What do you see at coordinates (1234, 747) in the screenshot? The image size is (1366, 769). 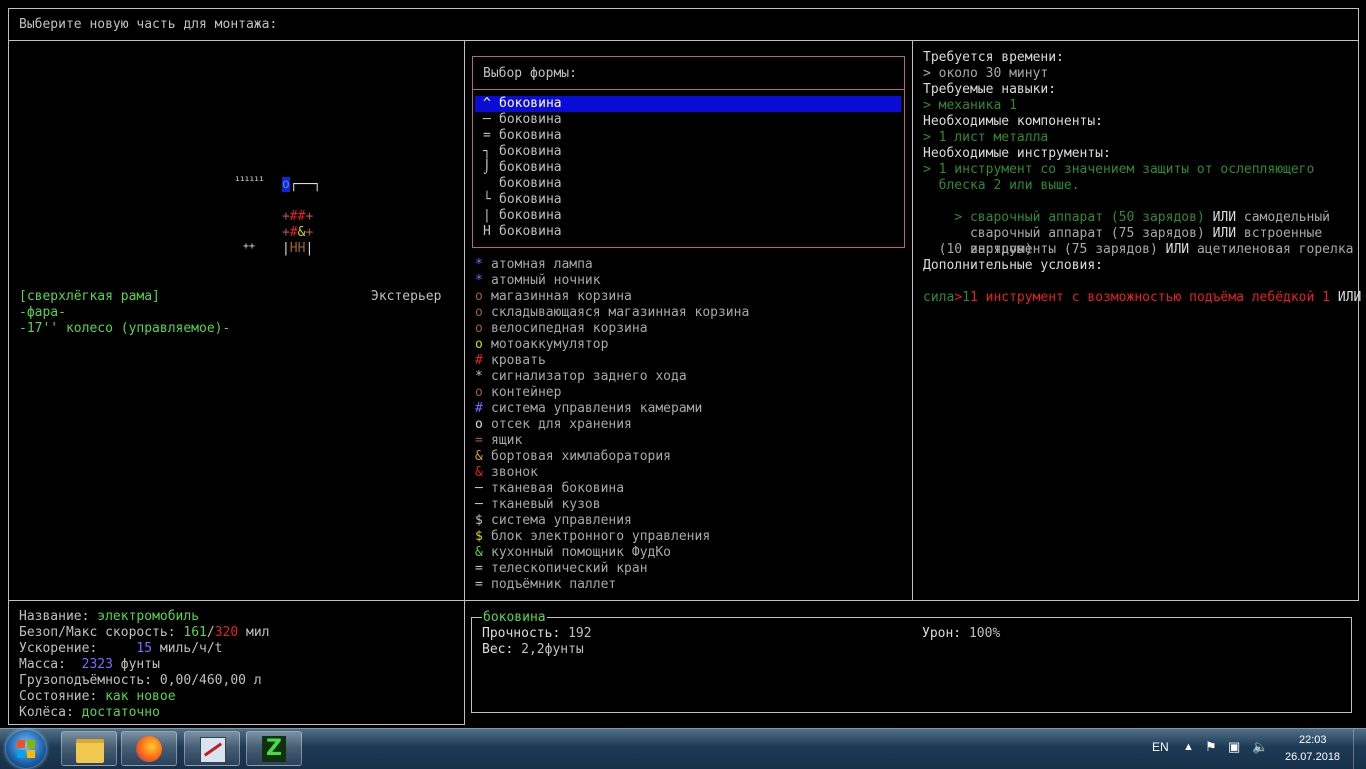 I see `network-icon: ▣` at bounding box center [1234, 747].